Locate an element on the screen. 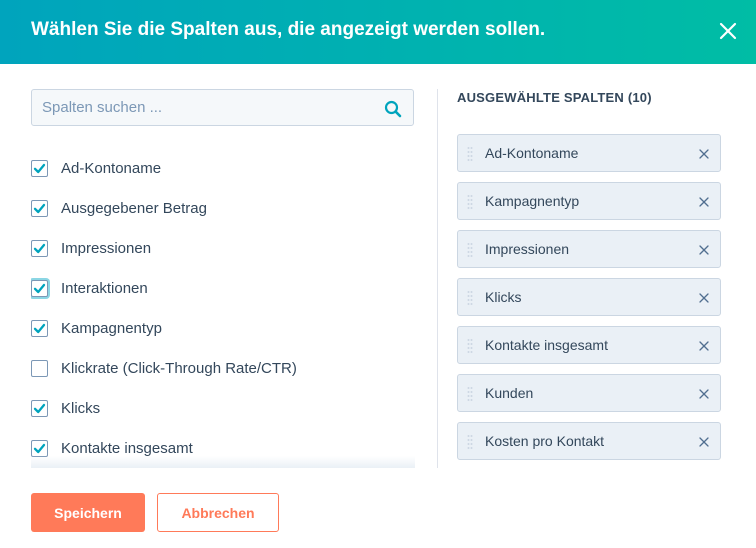 Image resolution: width=756 pixels, height=548 pixels. selected-column-label: Kontakte insgesamt is located at coordinates (546, 345).